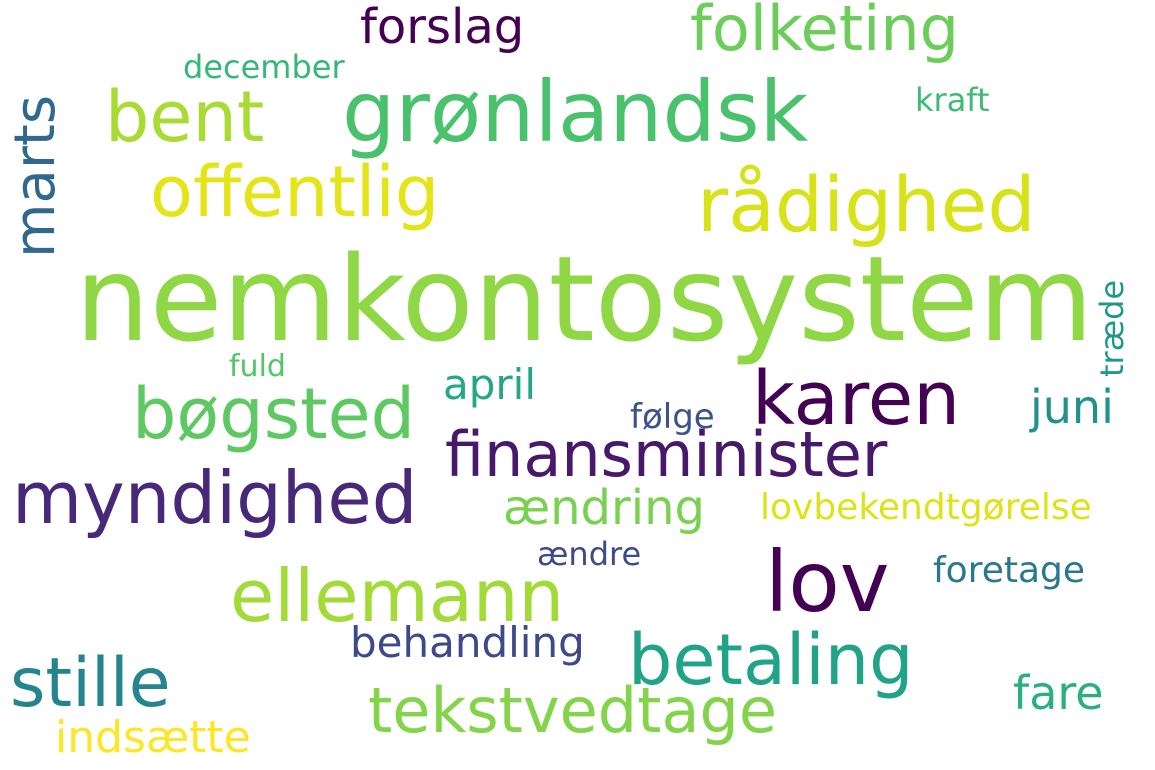  Describe the element at coordinates (866, 204) in the screenshot. I see `word-radighed: rådighed` at that location.